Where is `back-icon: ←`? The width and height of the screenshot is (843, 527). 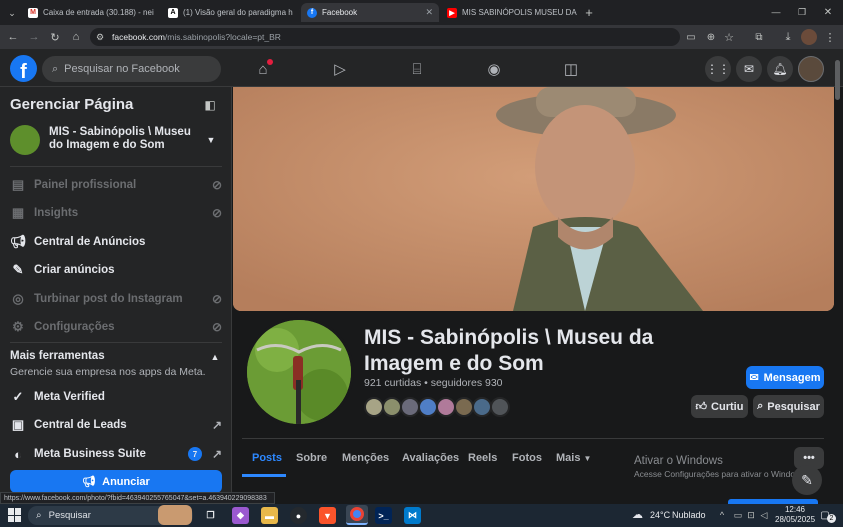 back-icon: ← is located at coordinates (13, 37).